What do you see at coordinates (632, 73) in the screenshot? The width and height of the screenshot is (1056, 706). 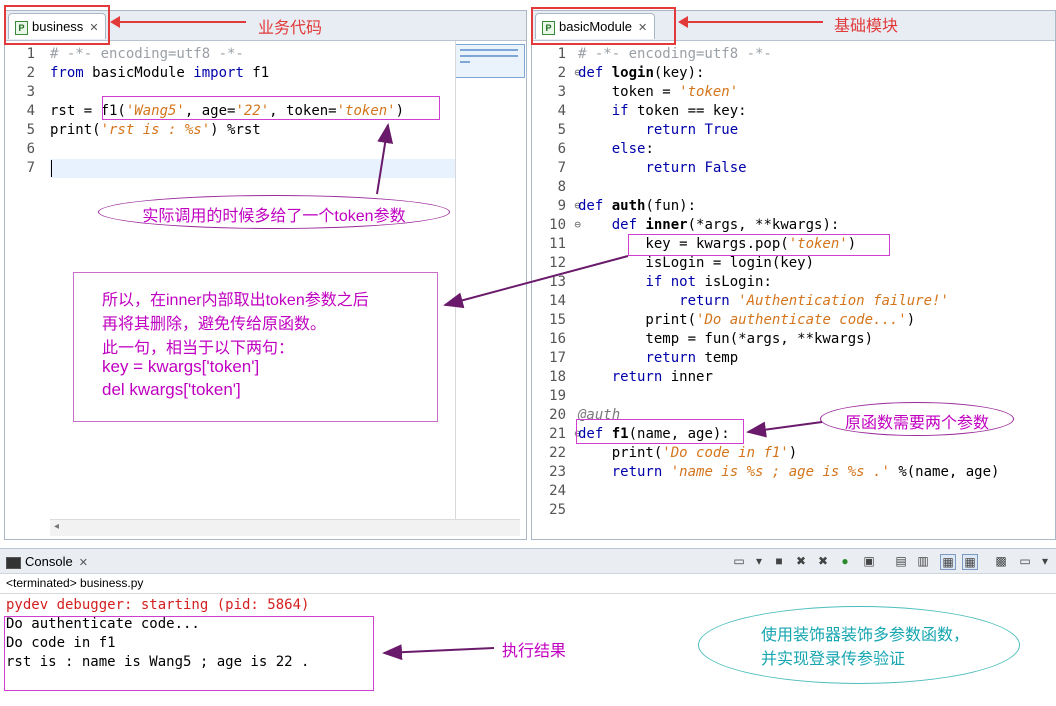 I see `code-token: login` at bounding box center [632, 73].